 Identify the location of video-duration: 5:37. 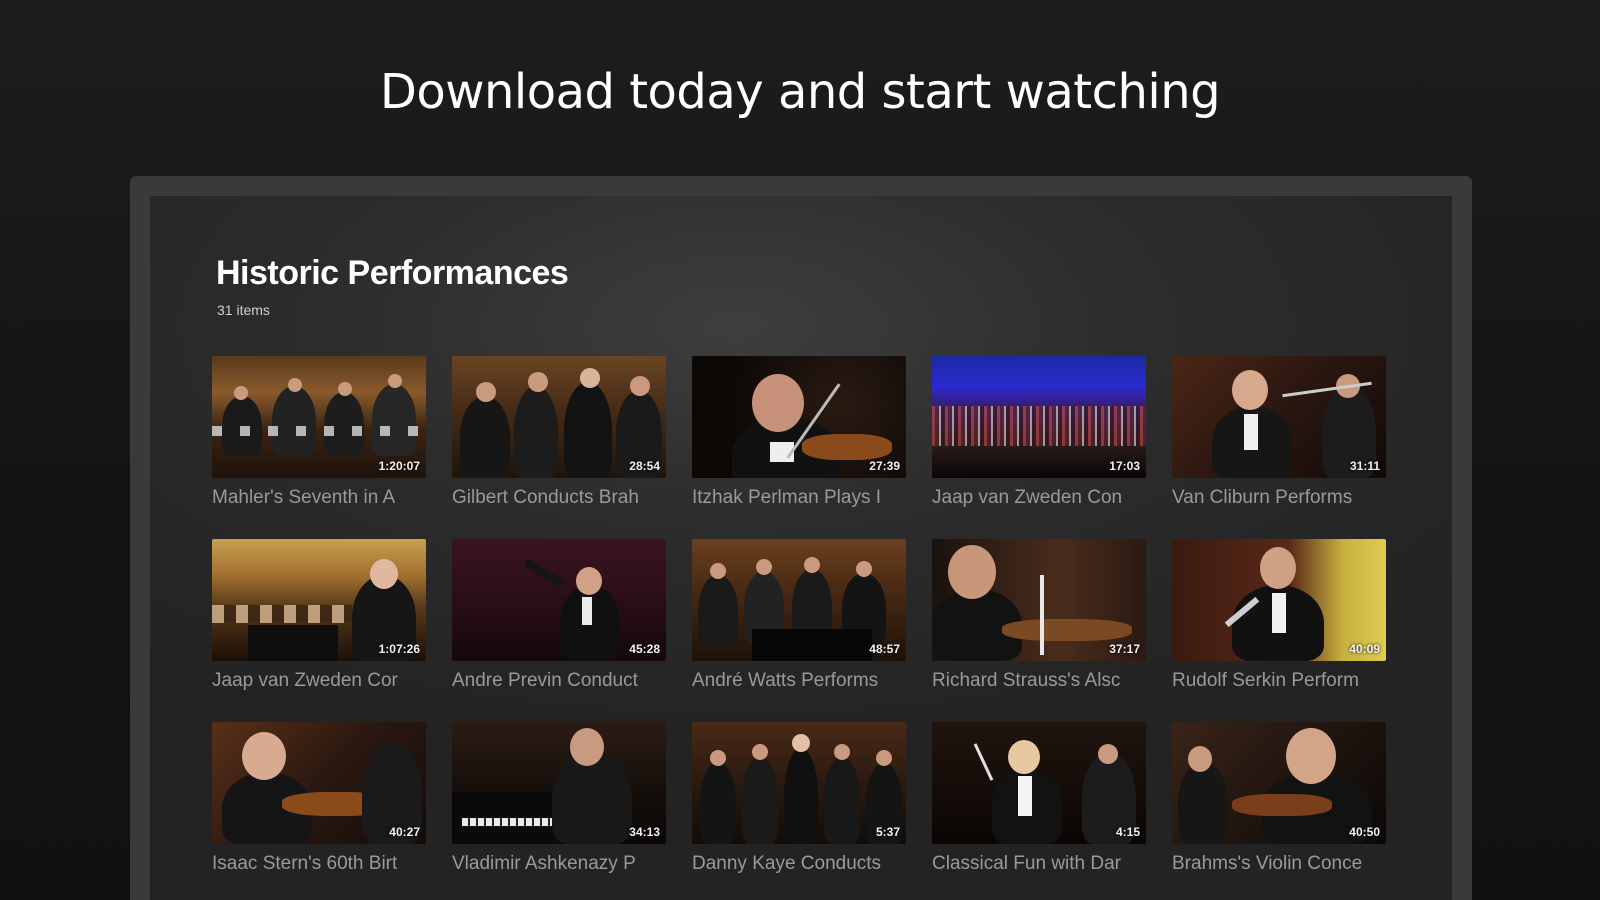
(887, 832).